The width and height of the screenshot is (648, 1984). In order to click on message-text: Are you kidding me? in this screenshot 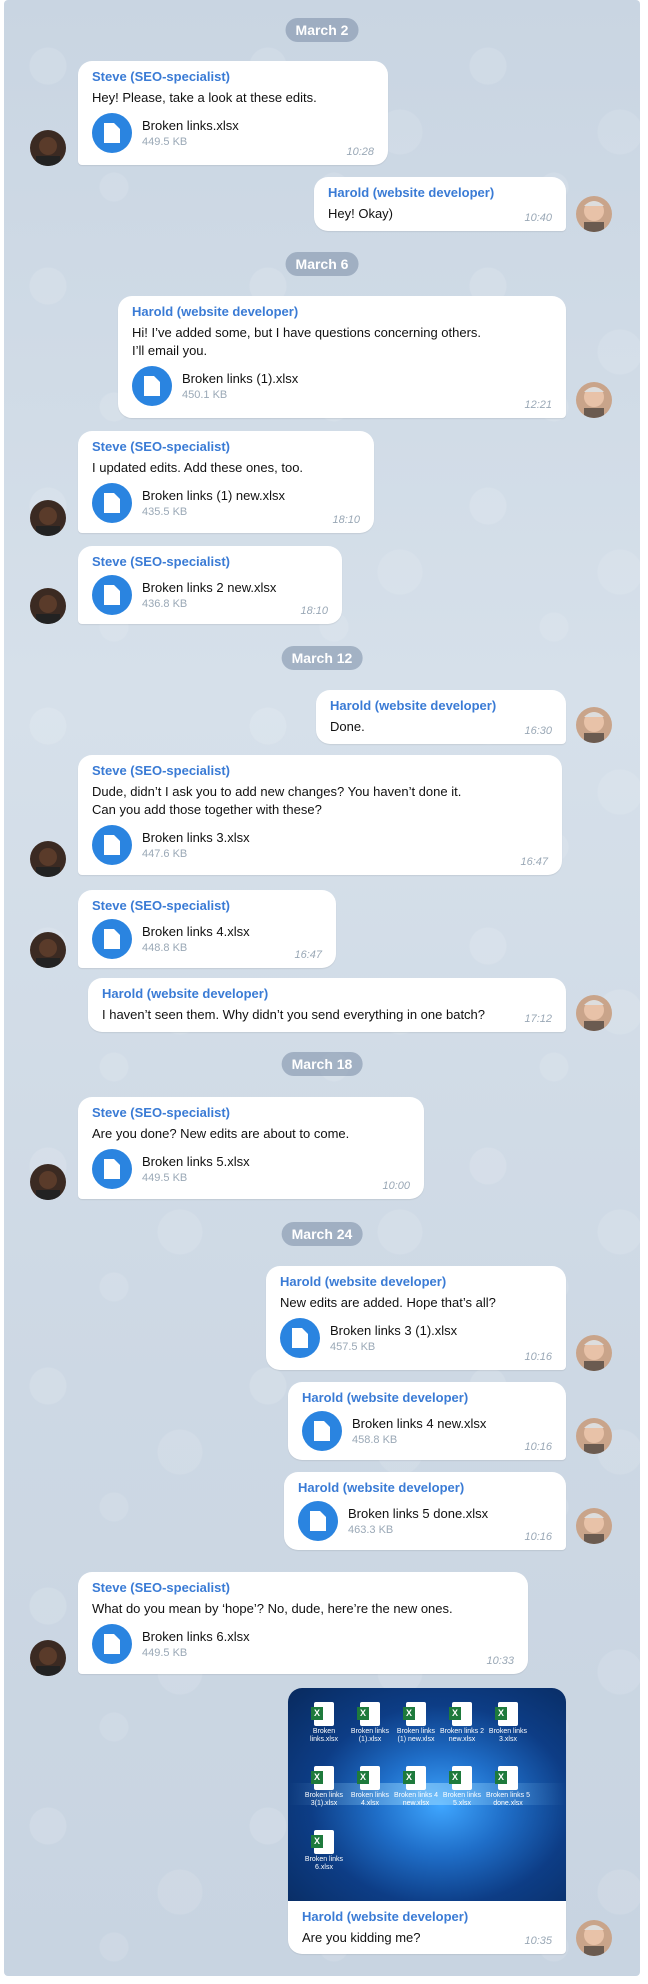, I will do `click(361, 1937)`.